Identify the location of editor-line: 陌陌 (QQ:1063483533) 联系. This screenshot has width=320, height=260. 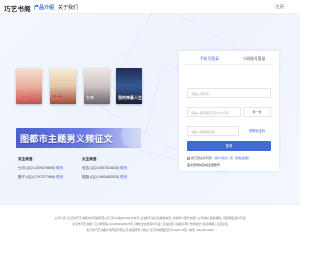
(104, 177).